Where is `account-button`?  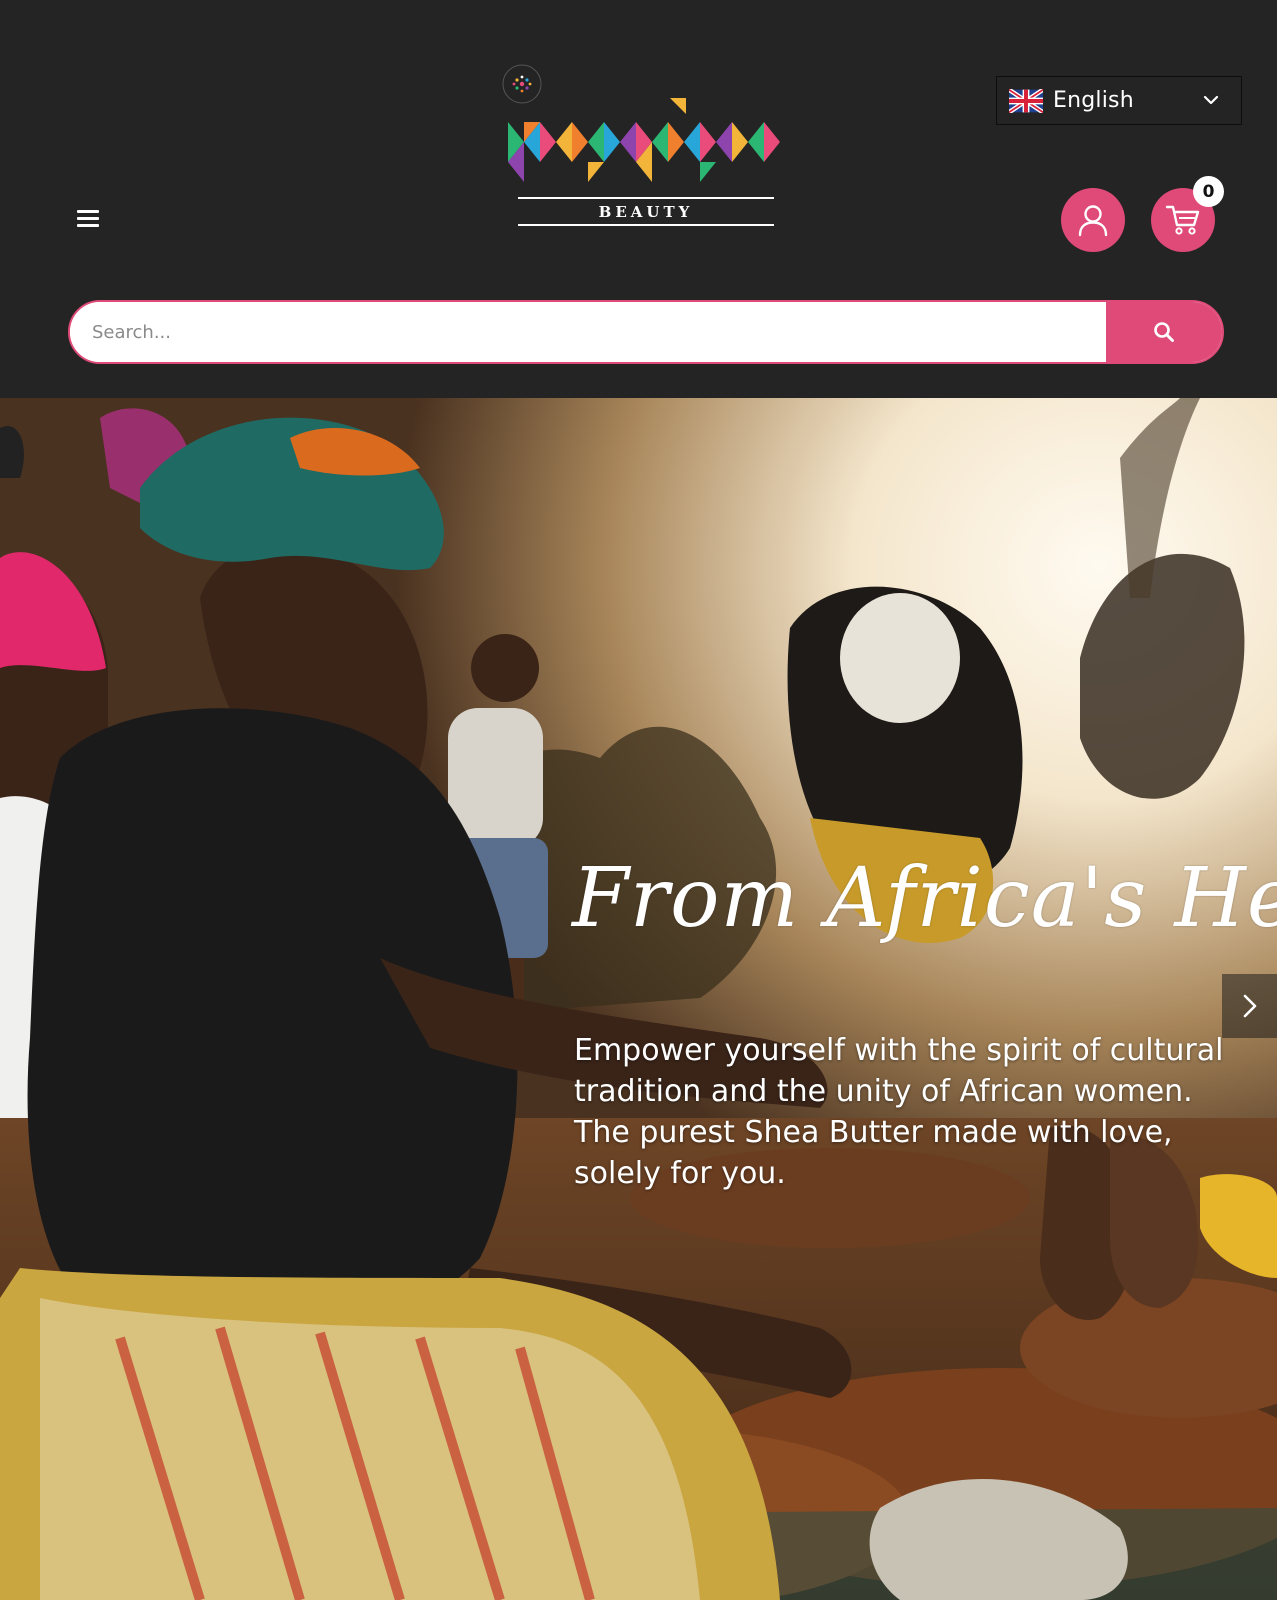
account-button is located at coordinates (1093, 220).